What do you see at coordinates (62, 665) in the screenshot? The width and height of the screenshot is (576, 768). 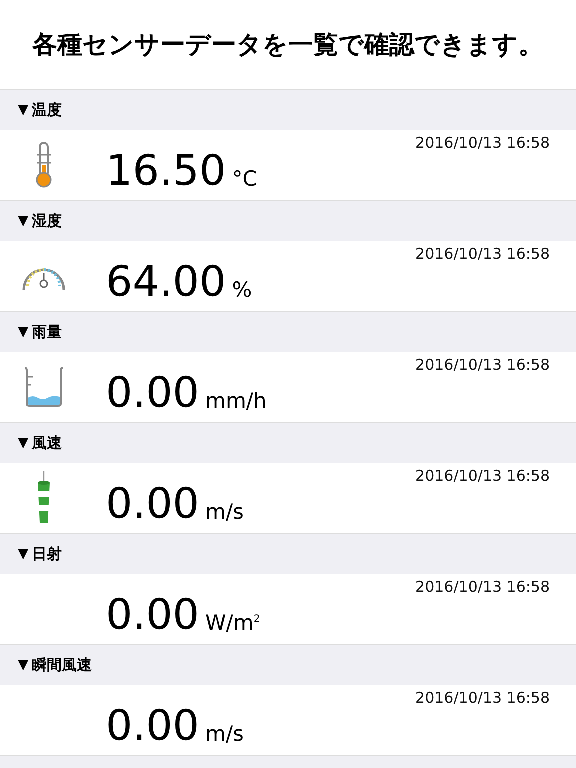 I see `section-title: 瞬間風速` at bounding box center [62, 665].